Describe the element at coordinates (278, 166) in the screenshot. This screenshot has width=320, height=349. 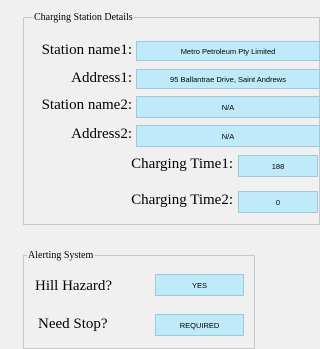
I see `charging-time1-field: 188` at that location.